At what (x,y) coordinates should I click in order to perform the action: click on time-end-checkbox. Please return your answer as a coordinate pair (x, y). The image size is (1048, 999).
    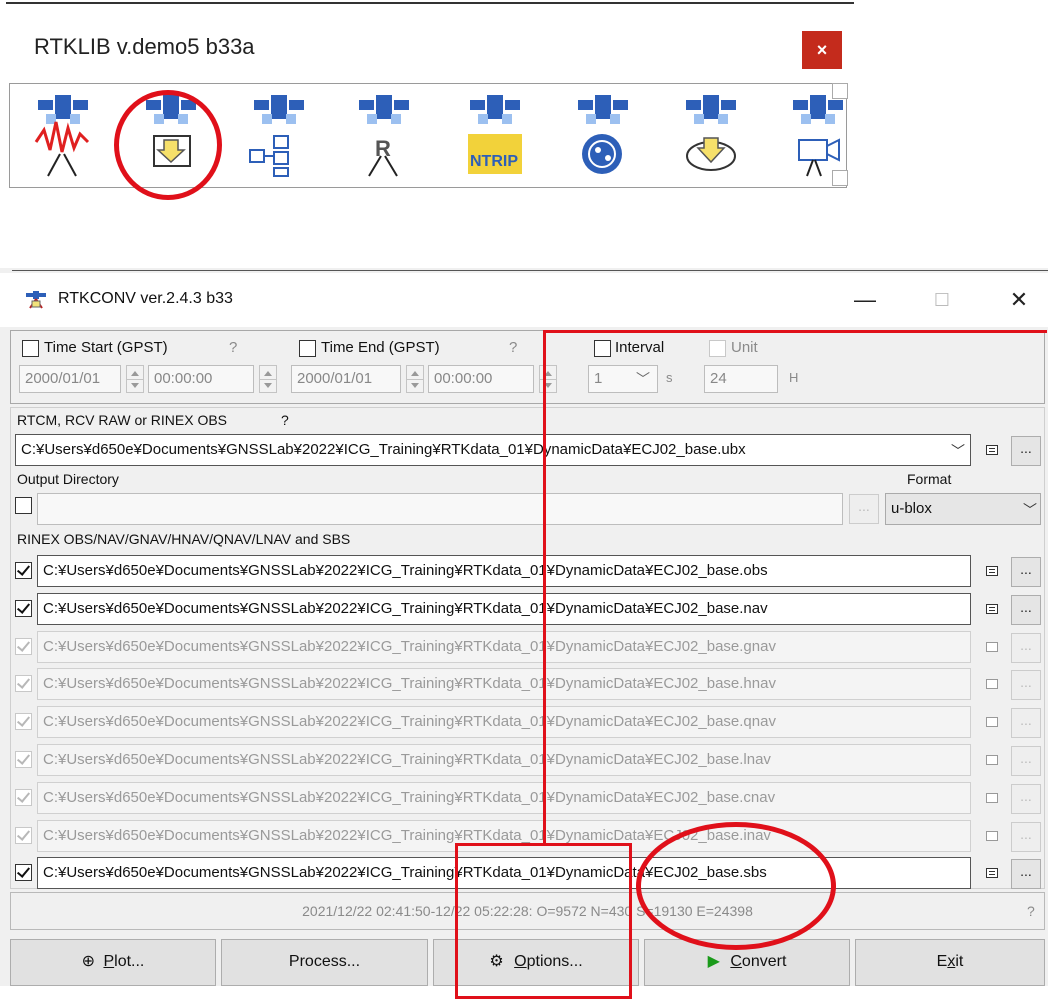
    Looking at the image, I should click on (307, 348).